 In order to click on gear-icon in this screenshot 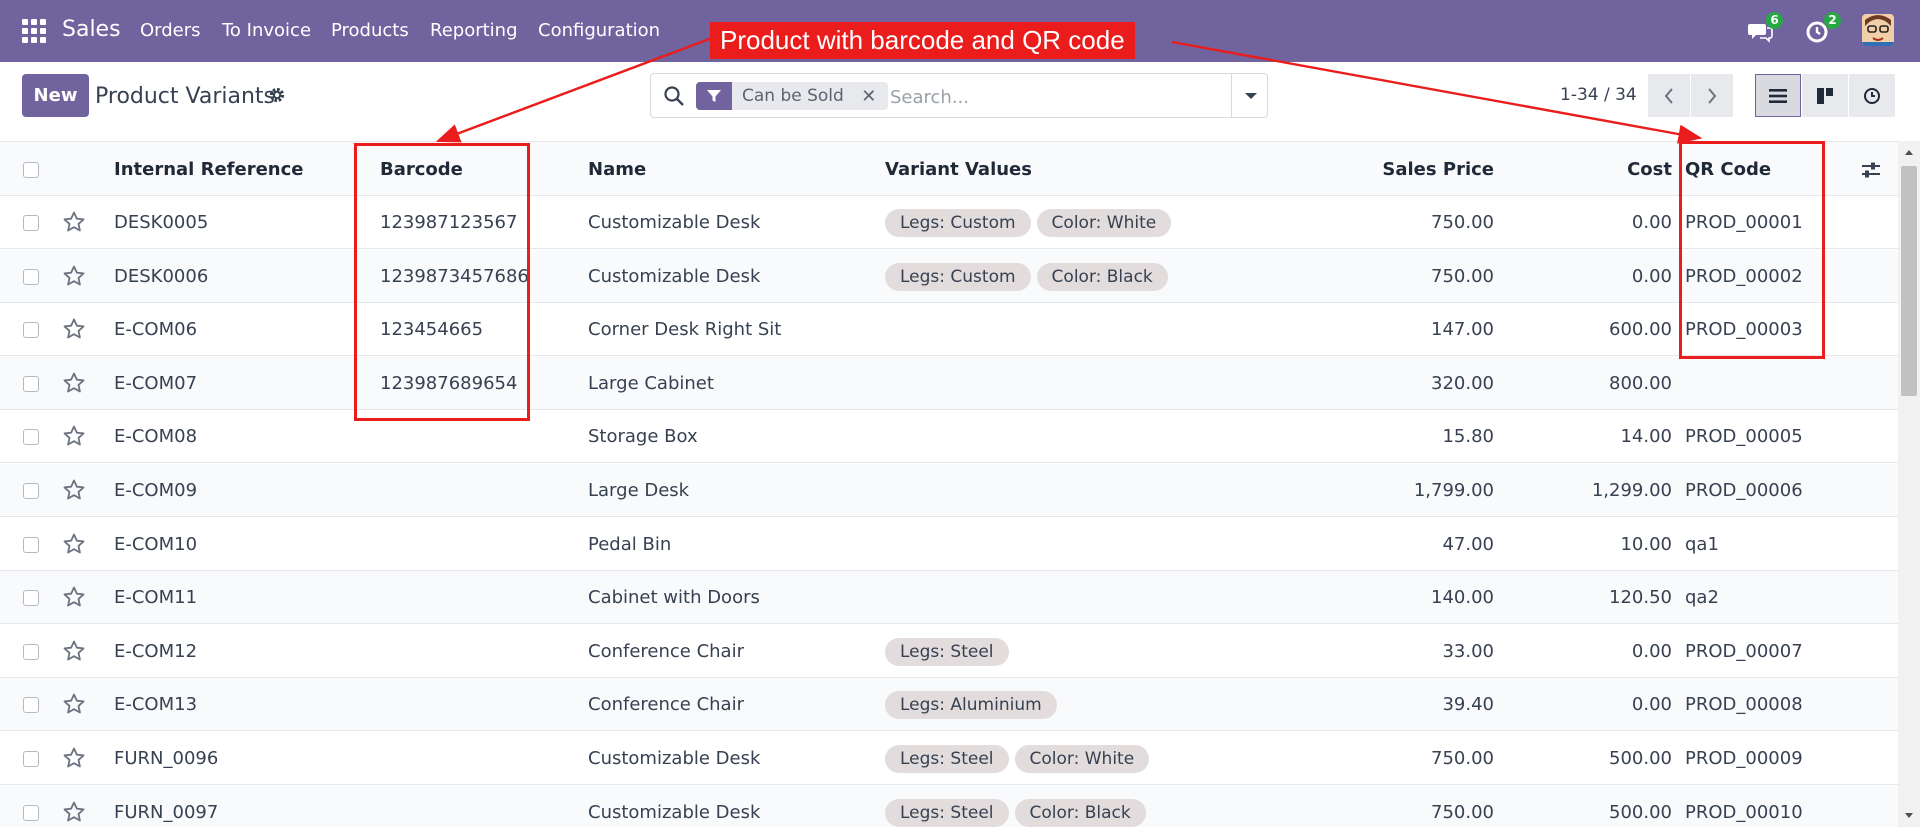, I will do `click(277, 95)`.